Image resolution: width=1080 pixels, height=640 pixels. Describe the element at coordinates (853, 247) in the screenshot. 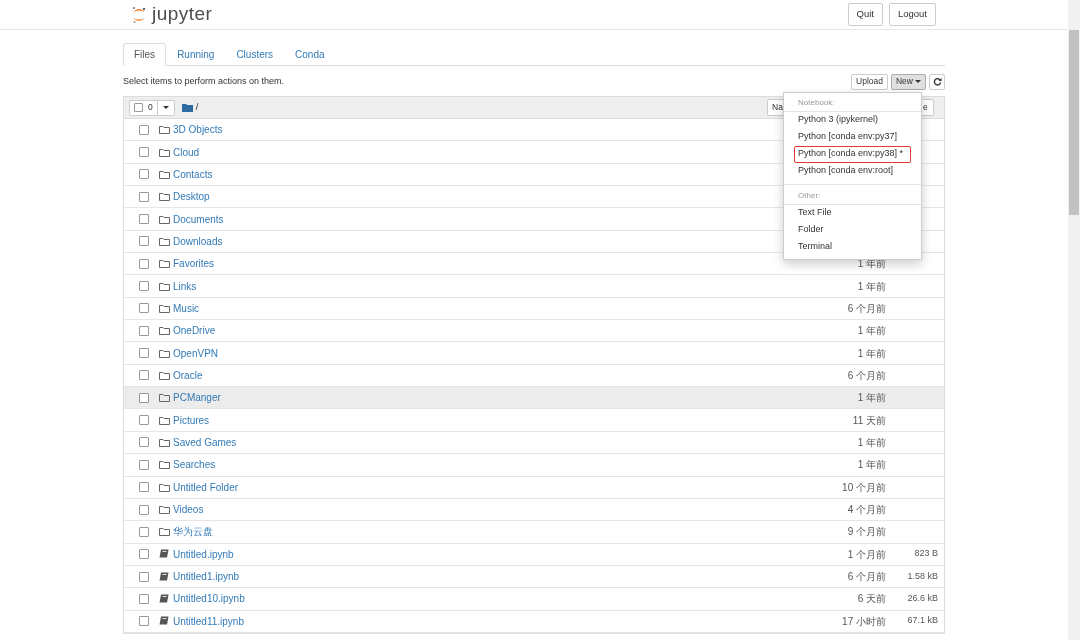

I see `menu-item: Terminal` at that location.